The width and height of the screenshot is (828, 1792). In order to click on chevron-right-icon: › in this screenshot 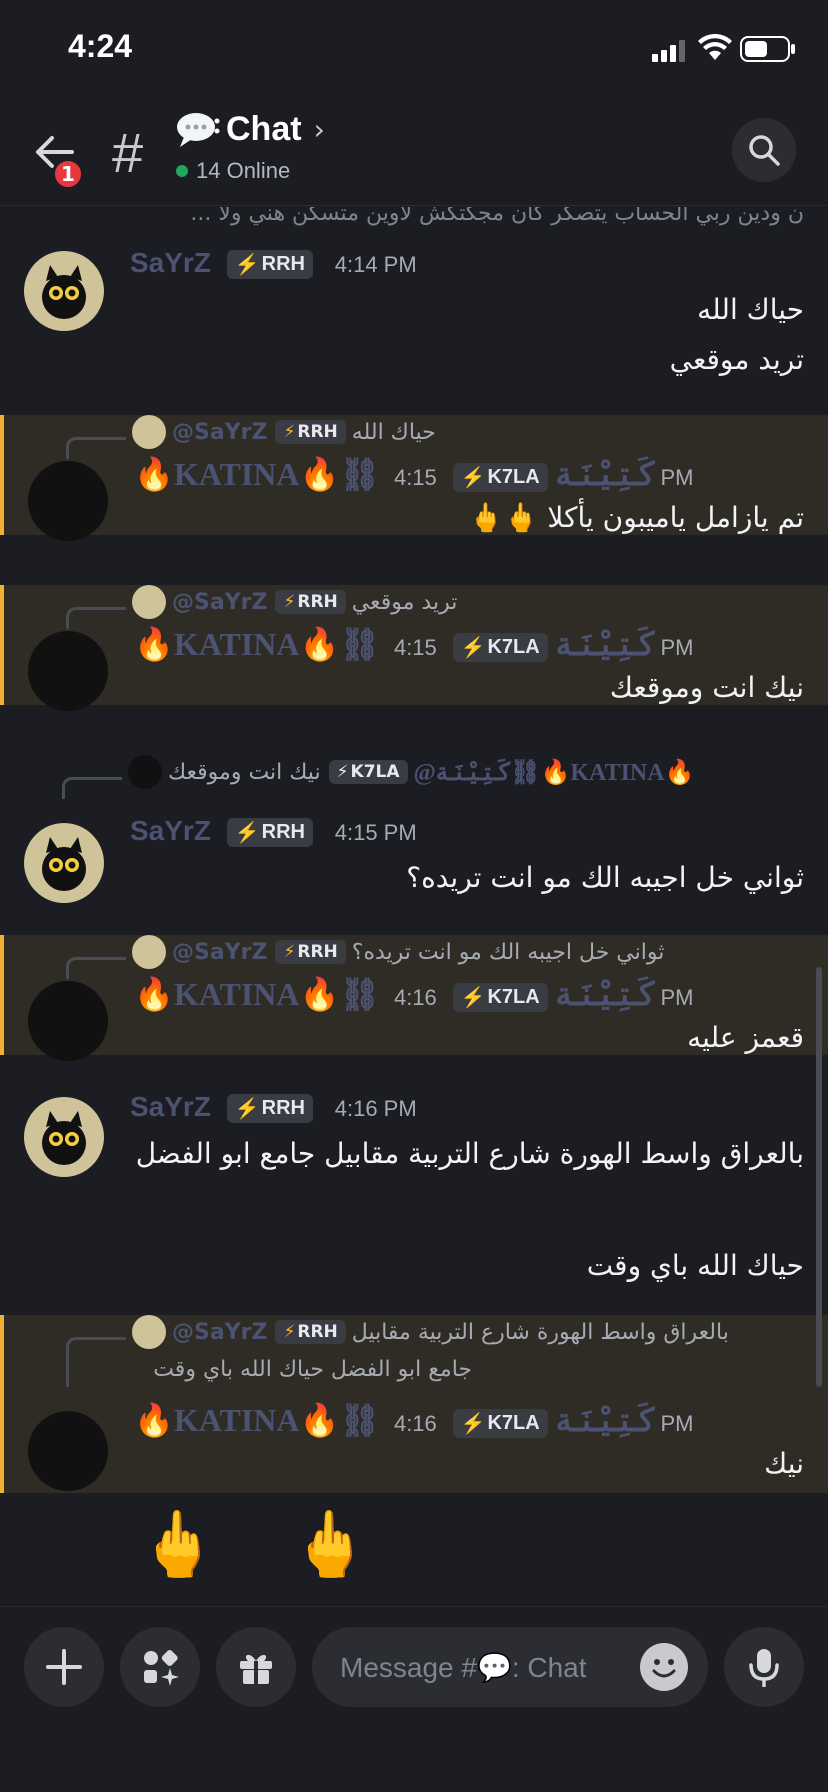, I will do `click(319, 129)`.